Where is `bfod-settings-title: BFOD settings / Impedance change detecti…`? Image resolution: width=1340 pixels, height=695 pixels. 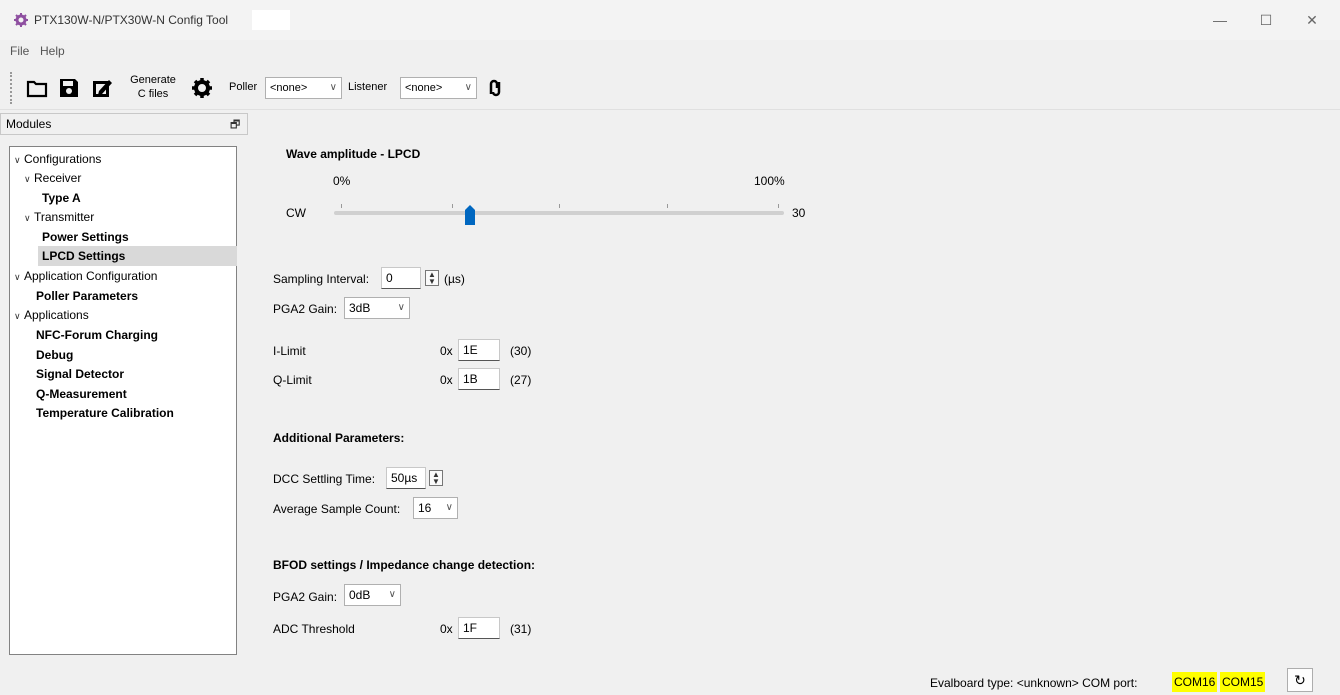
bfod-settings-title: BFOD settings / Impedance change detecti… is located at coordinates (404, 565).